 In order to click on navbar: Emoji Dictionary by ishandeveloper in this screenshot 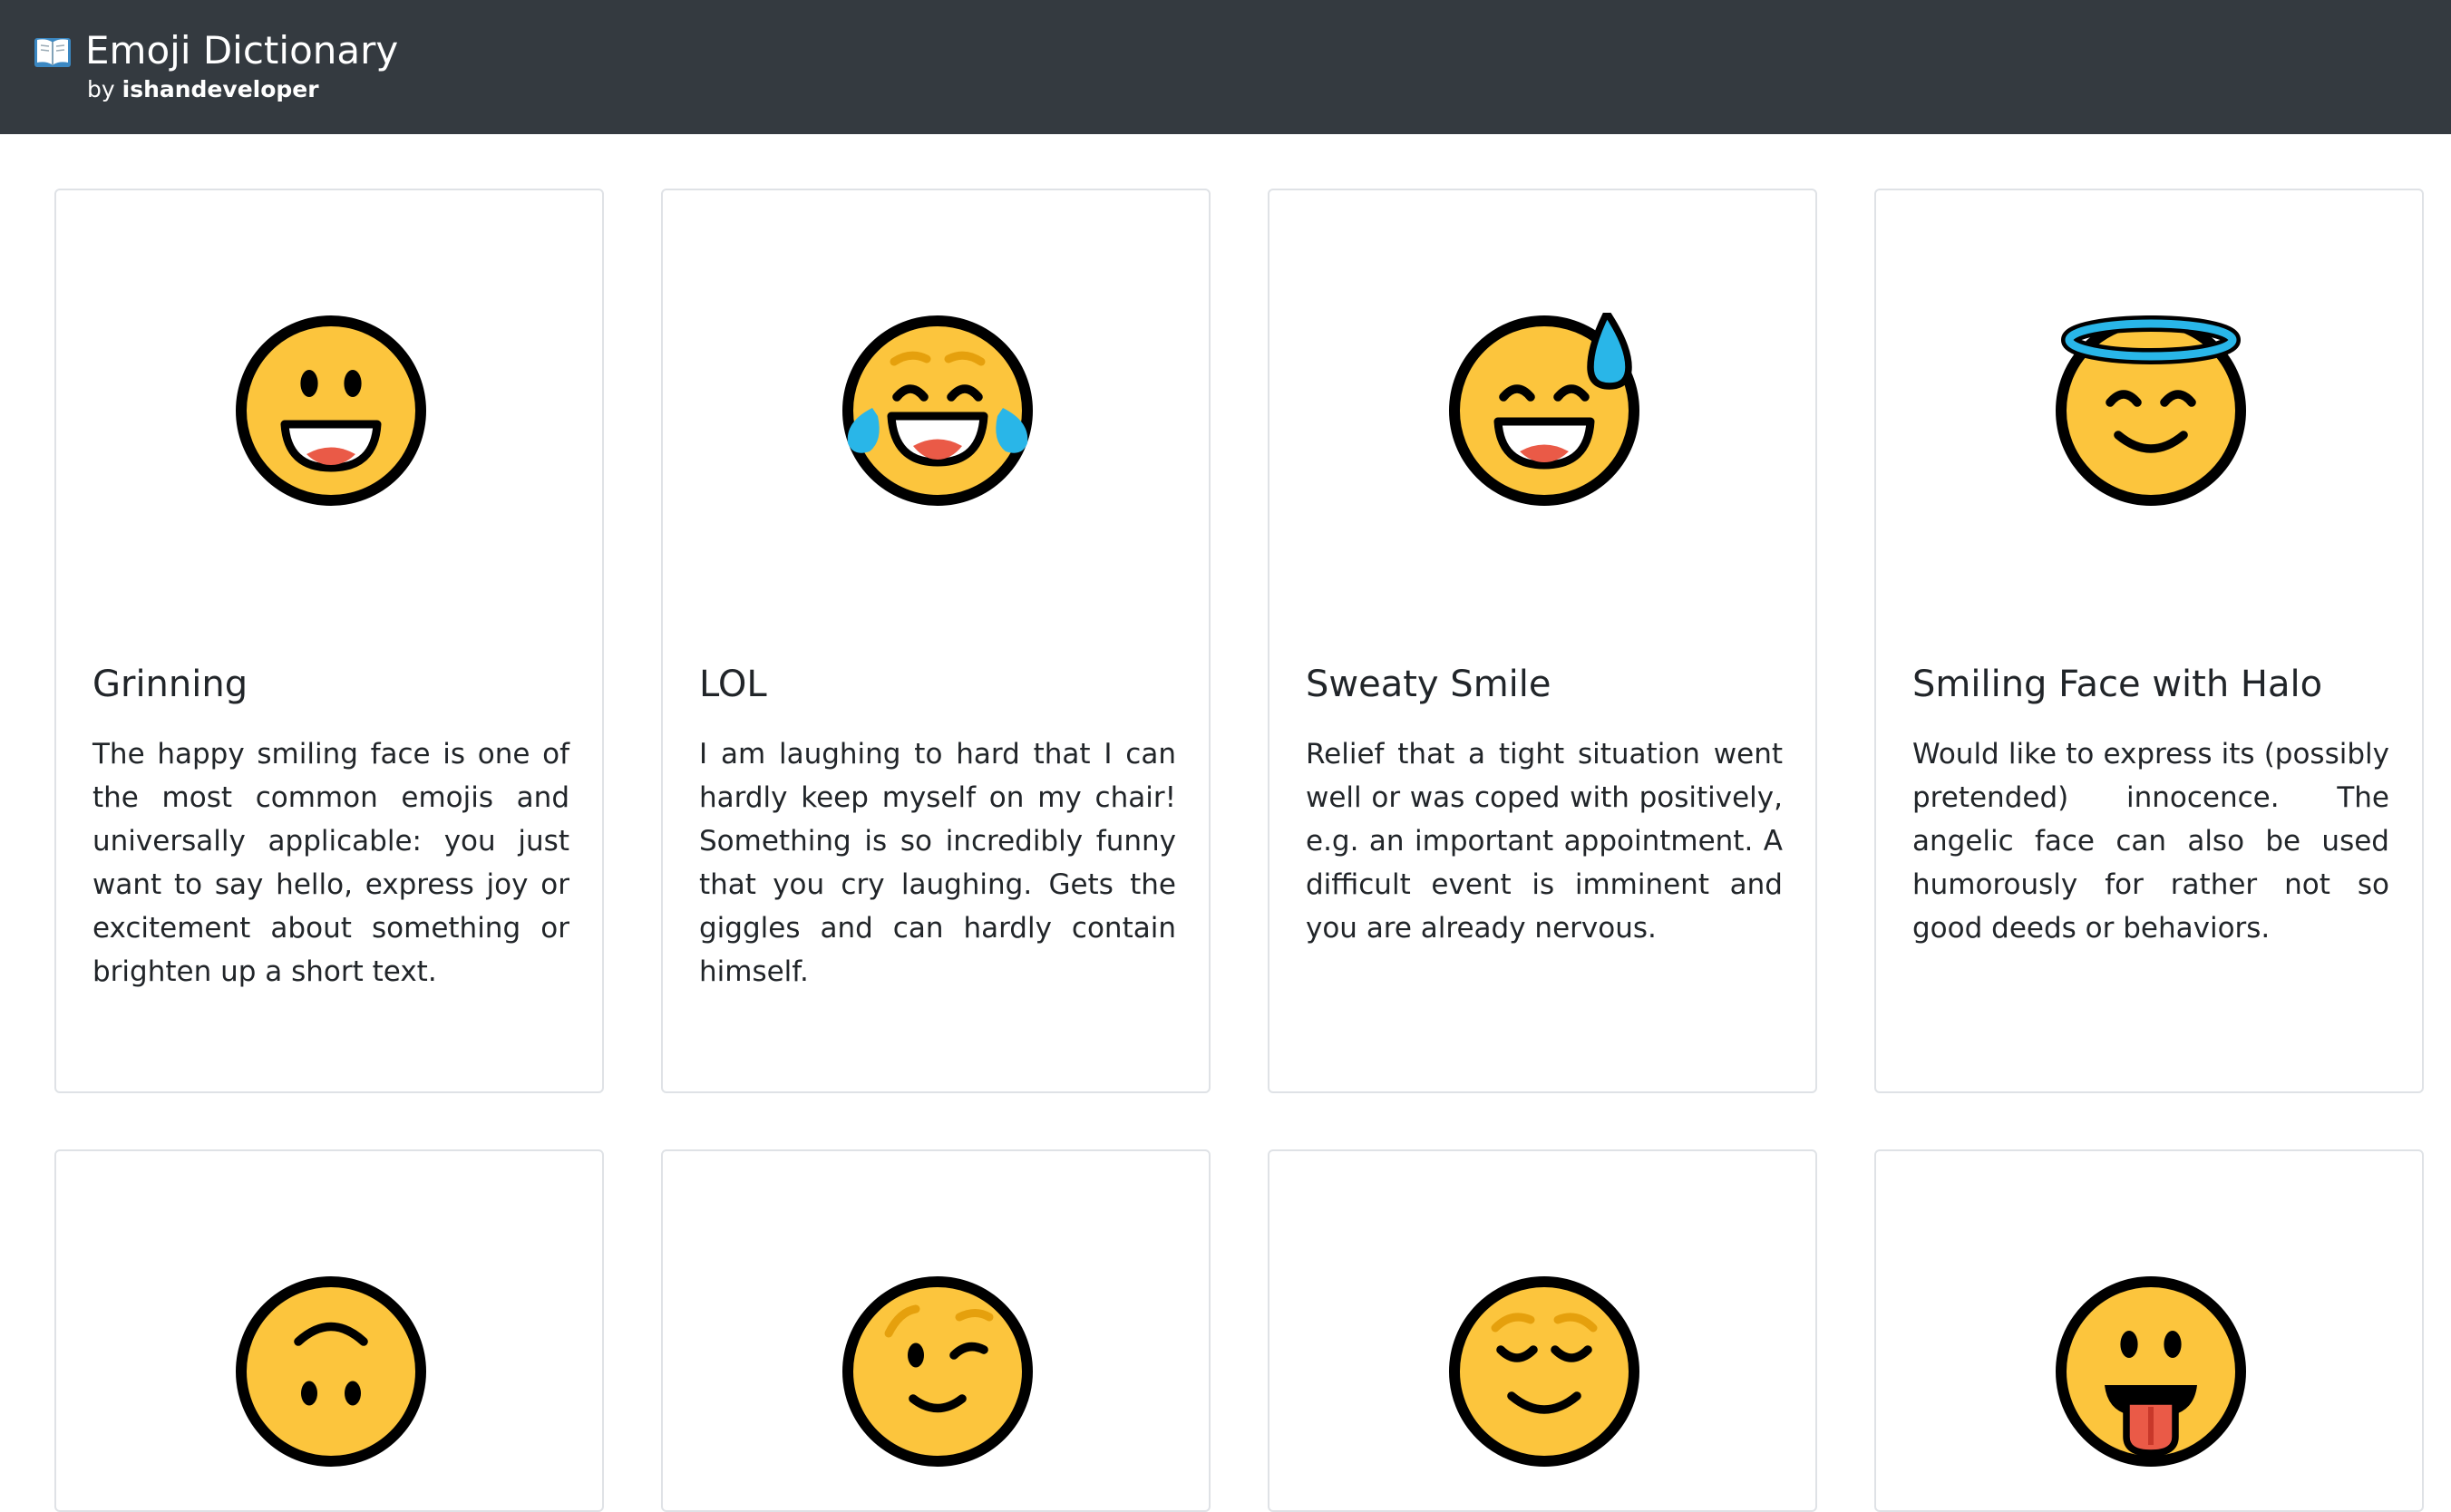, I will do `click(1225, 67)`.